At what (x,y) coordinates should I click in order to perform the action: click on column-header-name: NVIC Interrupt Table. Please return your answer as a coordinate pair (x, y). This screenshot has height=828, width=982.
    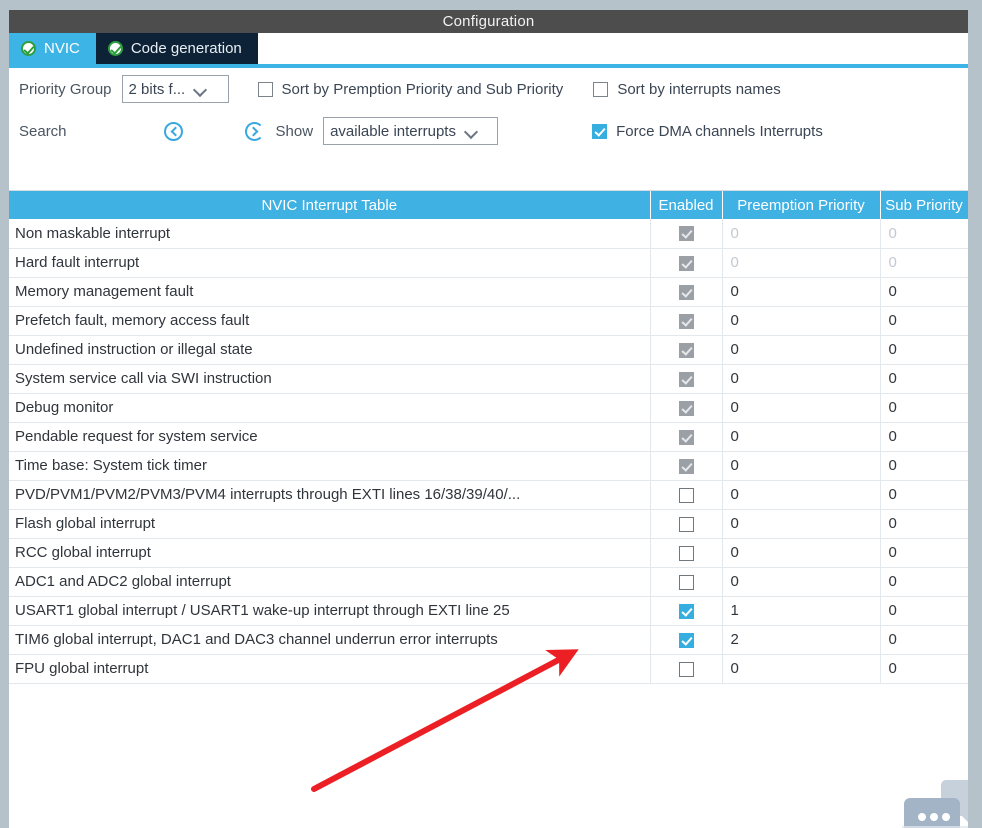
    Looking at the image, I should click on (330, 205).